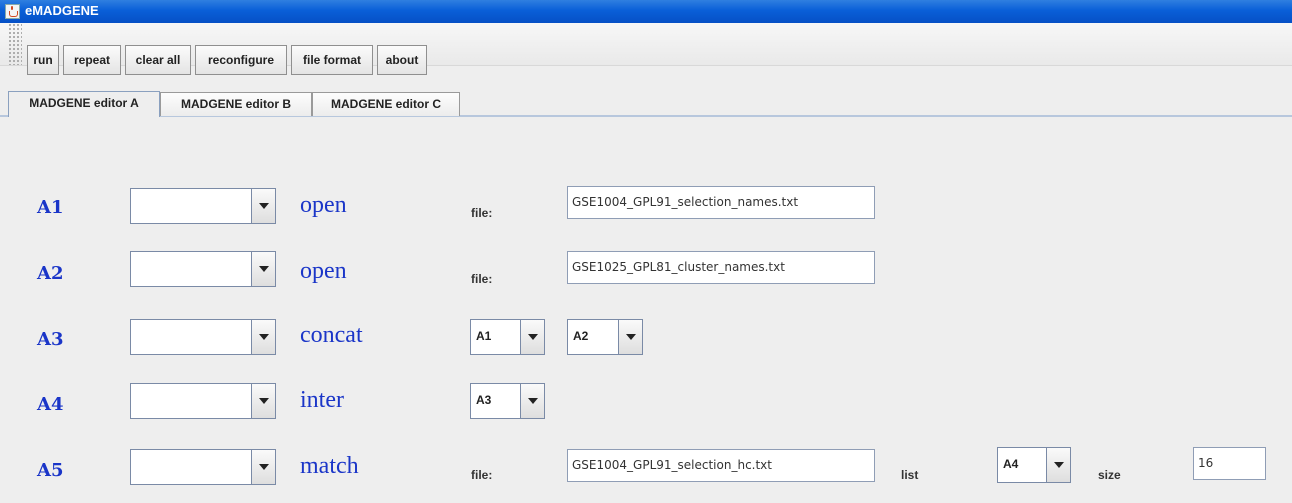 The width and height of the screenshot is (1292, 503). Describe the element at coordinates (910, 475) in the screenshot. I see `row-a5-list-label: list` at that location.